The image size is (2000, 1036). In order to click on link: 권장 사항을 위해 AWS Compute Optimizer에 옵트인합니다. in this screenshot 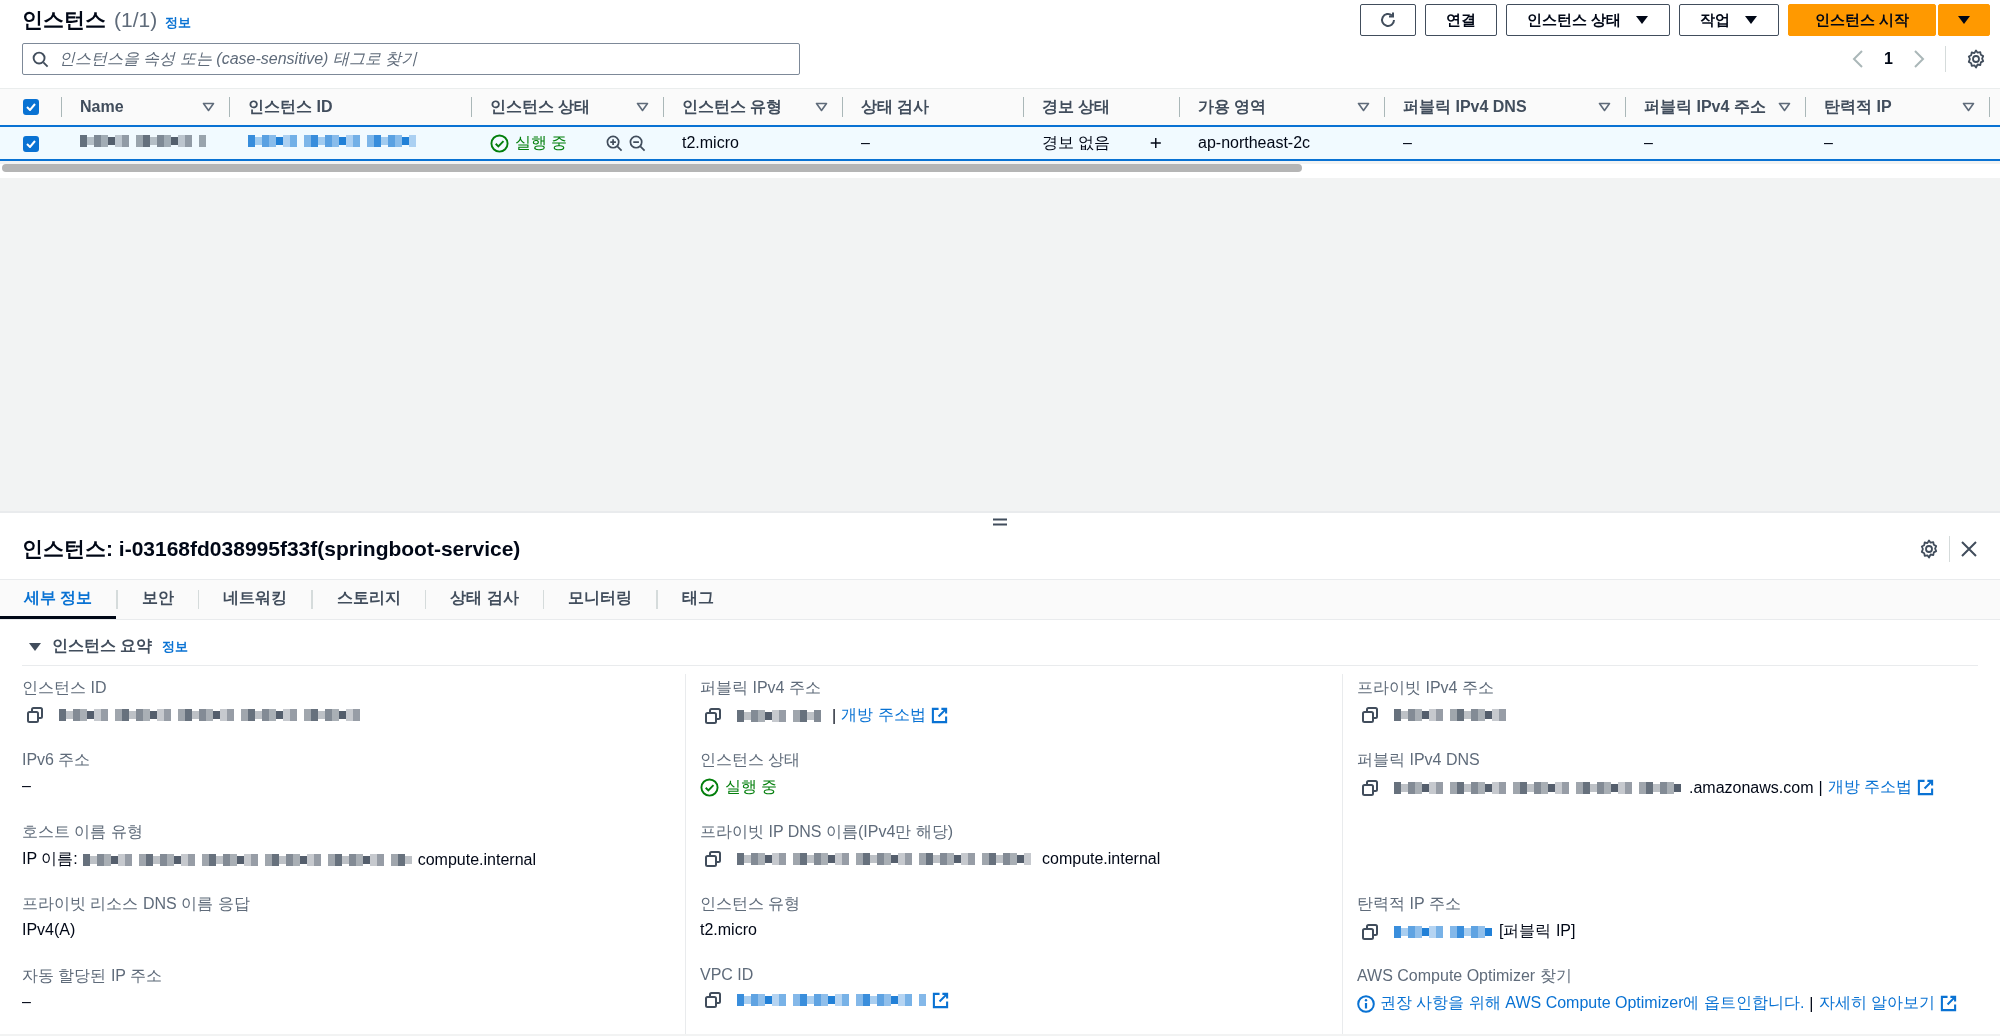, I will do `click(1592, 1003)`.